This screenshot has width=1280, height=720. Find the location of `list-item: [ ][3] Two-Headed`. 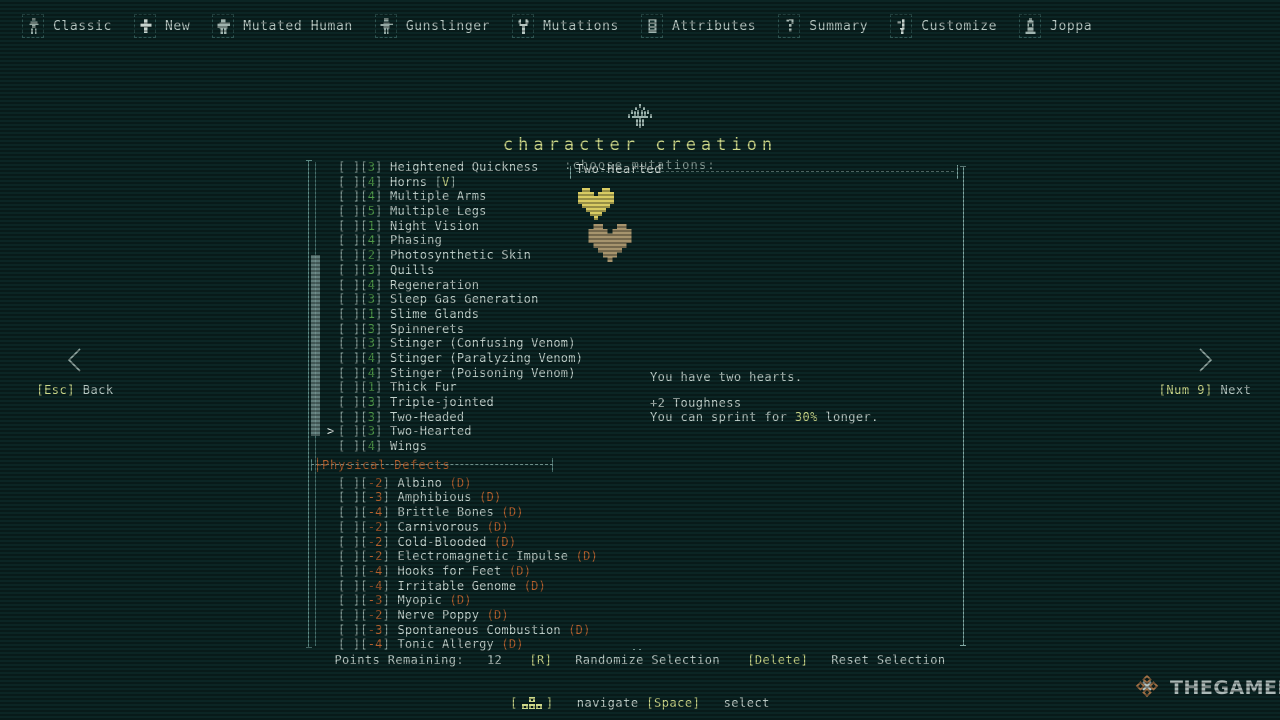

list-item: [ ][3] Two-Headed is located at coordinates (445, 417).